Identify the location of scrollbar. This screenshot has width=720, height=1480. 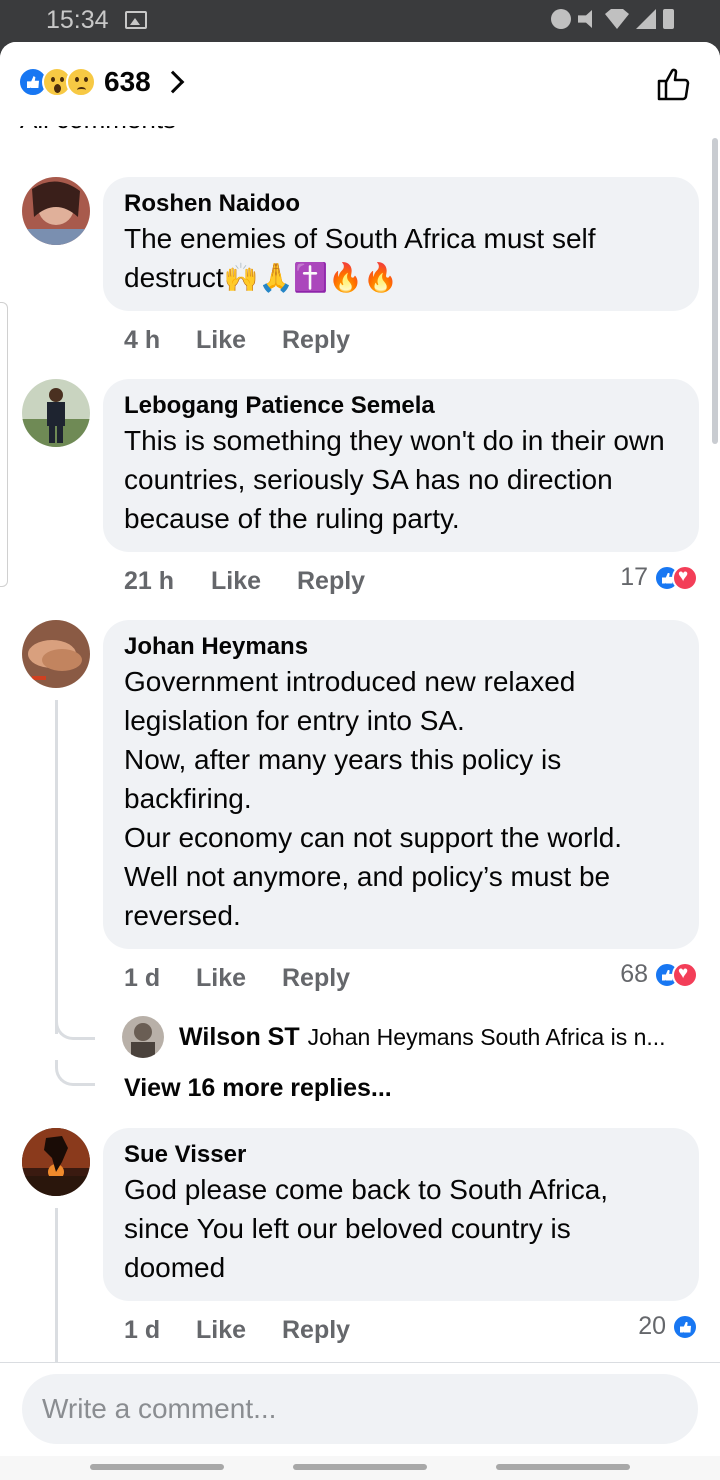
(715, 291).